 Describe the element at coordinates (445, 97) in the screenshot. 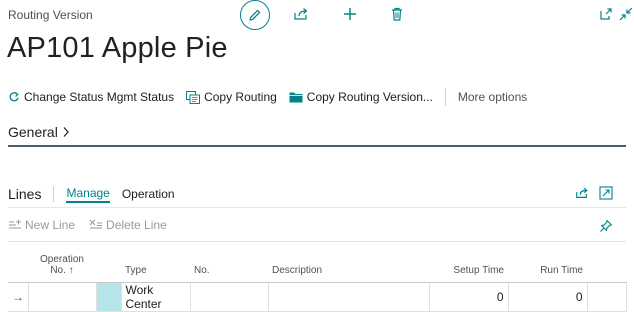

I see `action-separator` at that location.